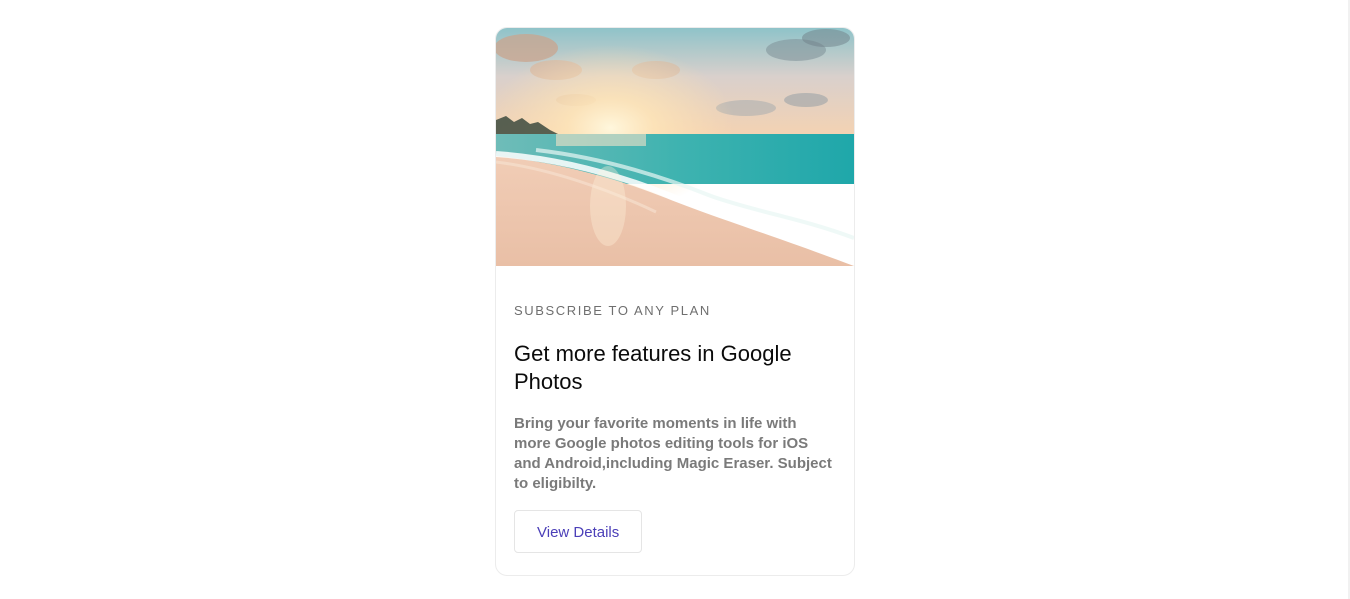  What do you see at coordinates (612, 310) in the screenshot?
I see `card-eyebrow: SUBSCRIBE TO ANY PLAN` at bounding box center [612, 310].